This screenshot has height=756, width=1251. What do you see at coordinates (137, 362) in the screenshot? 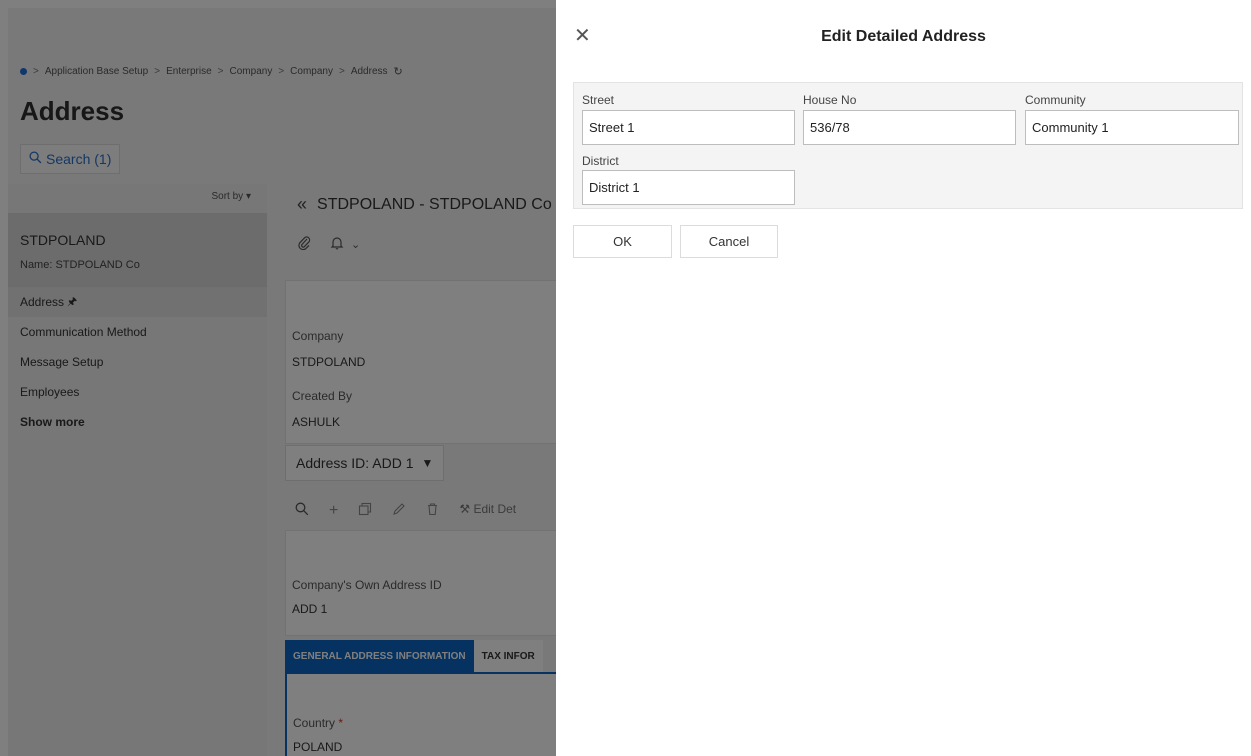
I see `sidebar-item-message-setup: Message Setup` at bounding box center [137, 362].